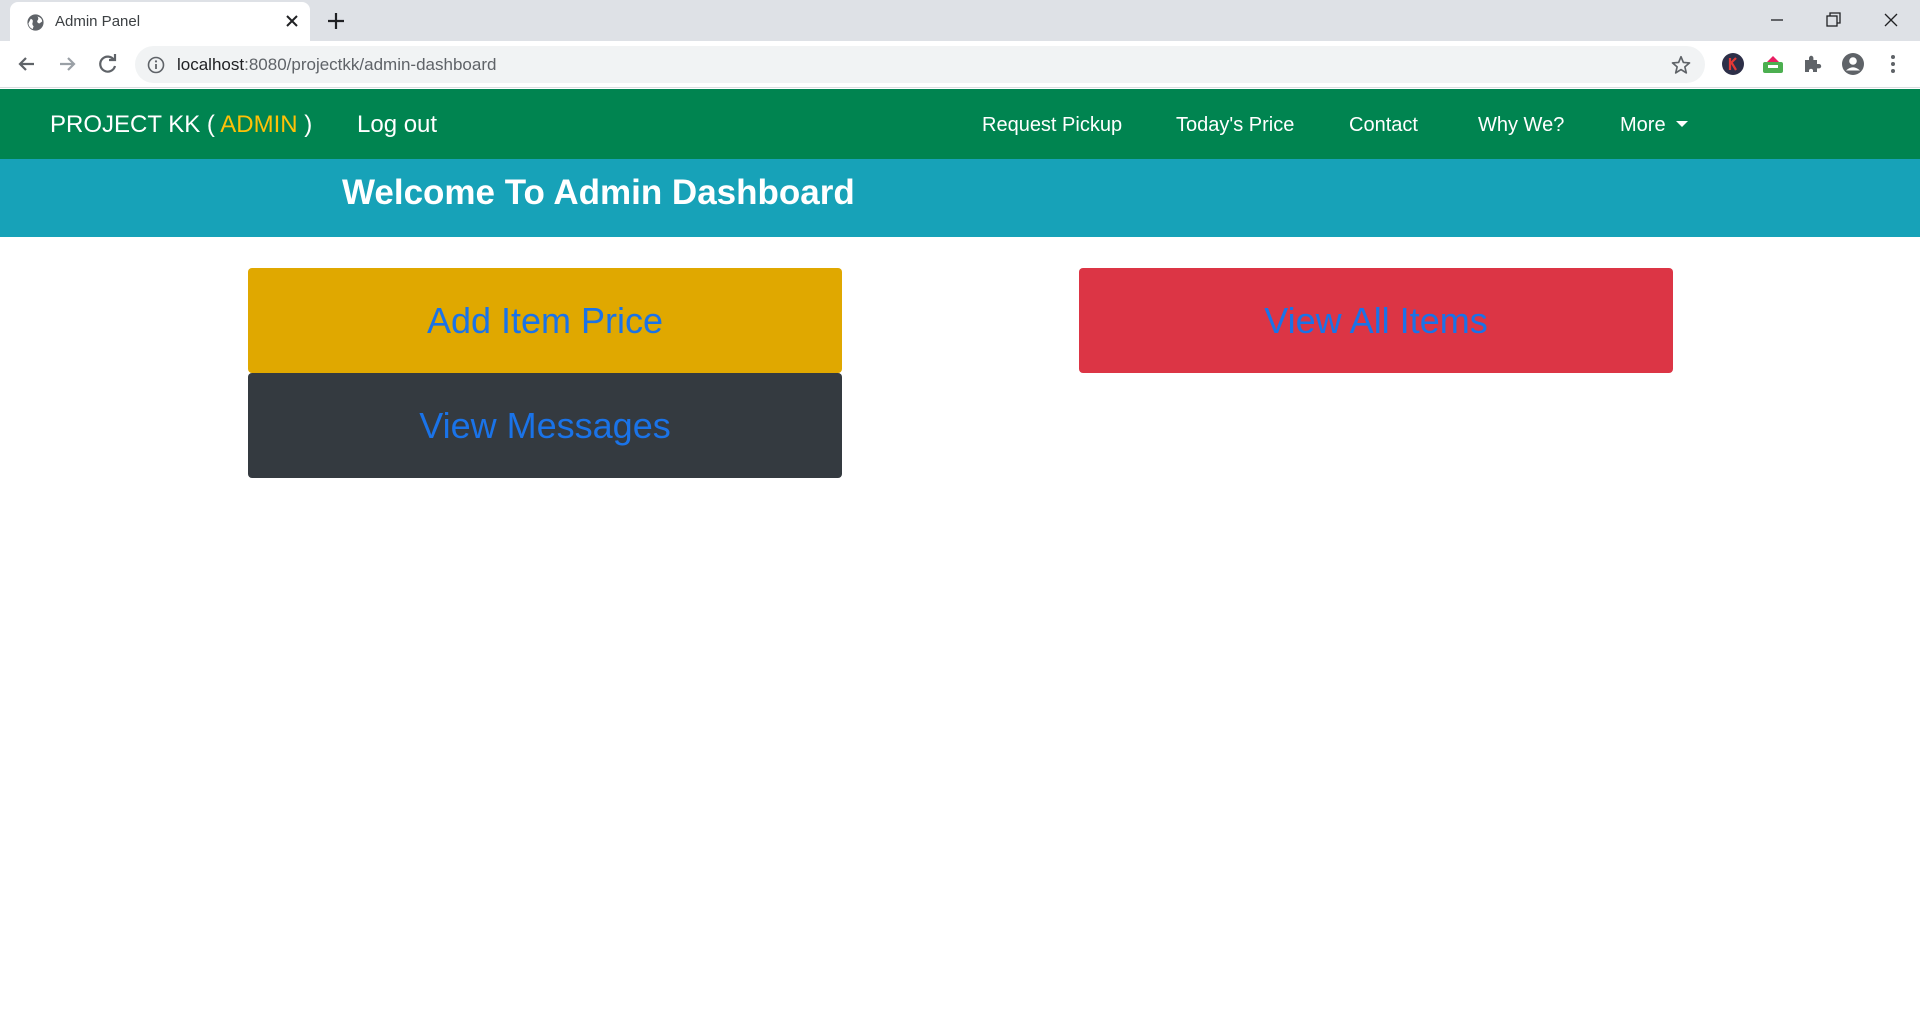 The image size is (1920, 1030). Describe the element at coordinates (259, 124) in the screenshot. I see `brand-admin-label: ADMIN` at that location.